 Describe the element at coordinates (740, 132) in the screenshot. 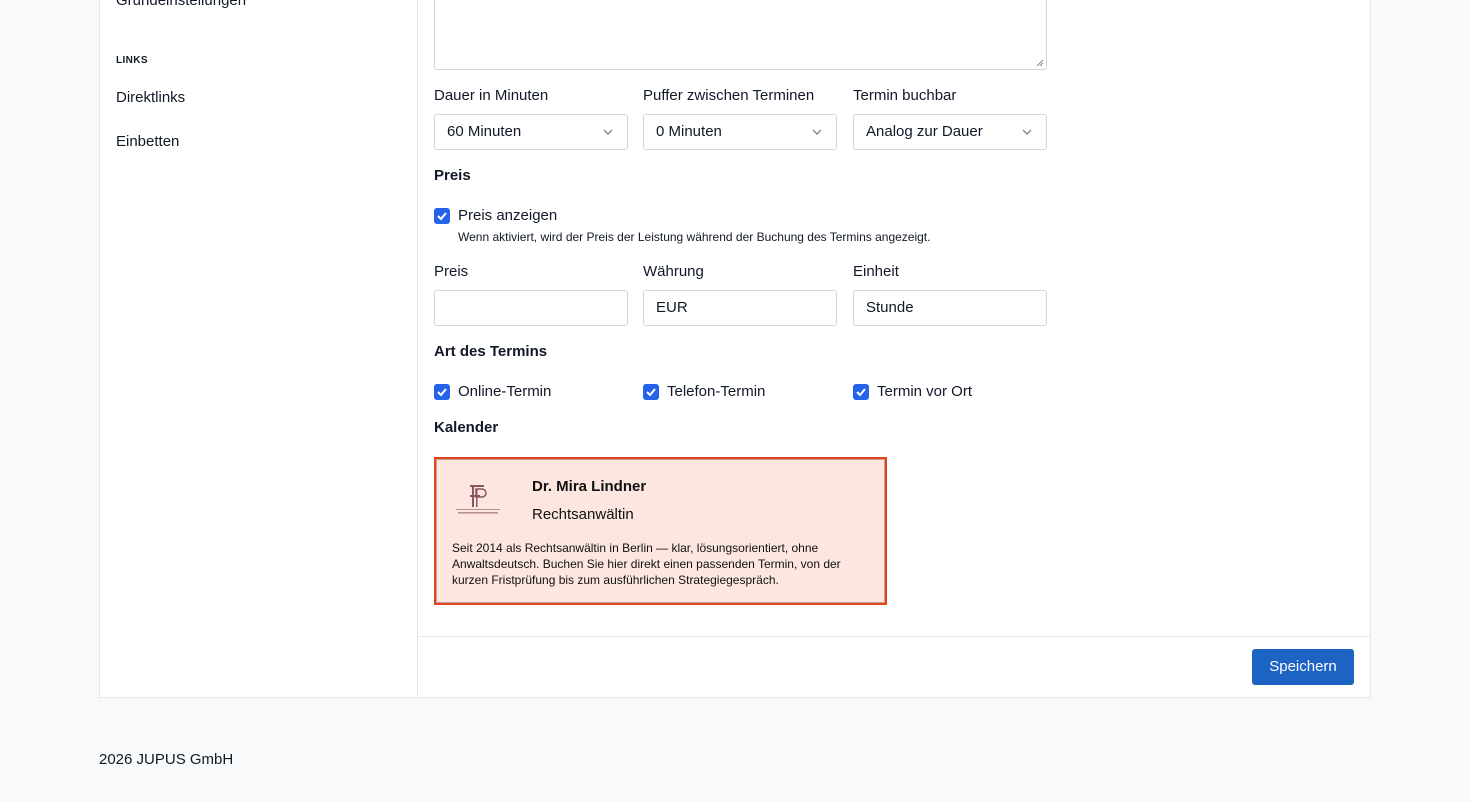

I see `buffer-select: 0 Minuten` at that location.